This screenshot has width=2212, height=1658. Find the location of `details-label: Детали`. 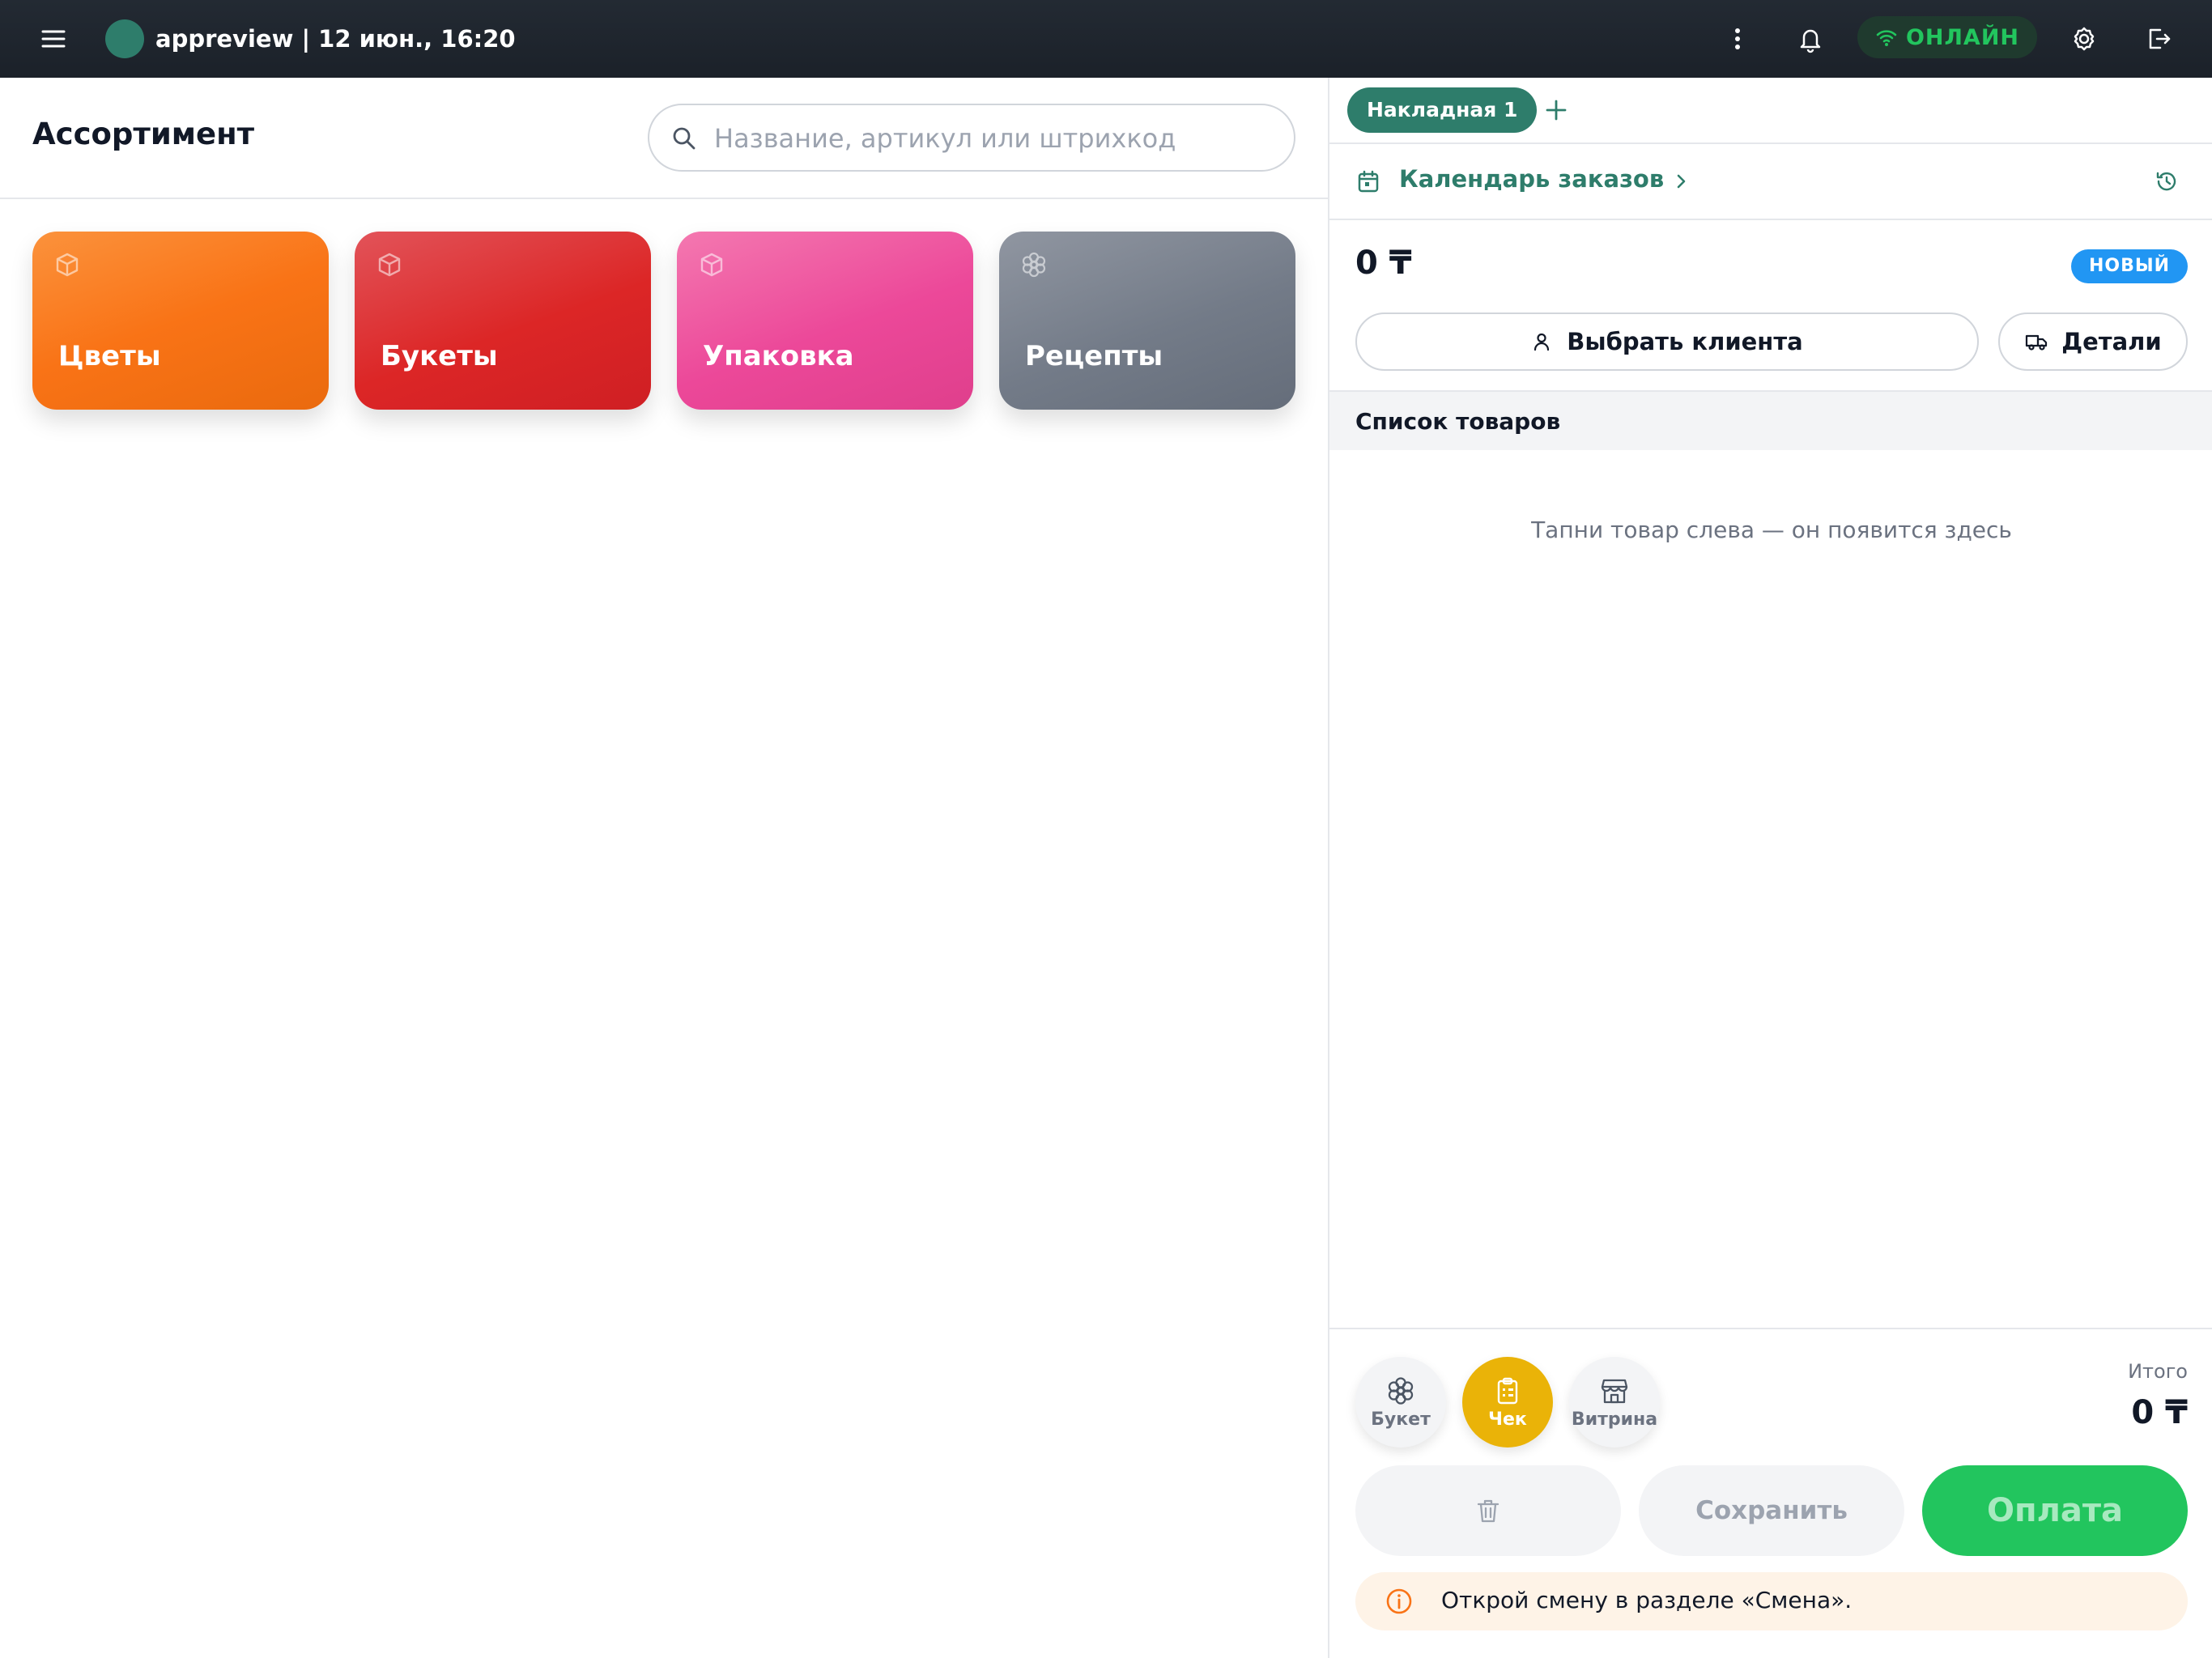

details-label: Детали is located at coordinates (2112, 341).